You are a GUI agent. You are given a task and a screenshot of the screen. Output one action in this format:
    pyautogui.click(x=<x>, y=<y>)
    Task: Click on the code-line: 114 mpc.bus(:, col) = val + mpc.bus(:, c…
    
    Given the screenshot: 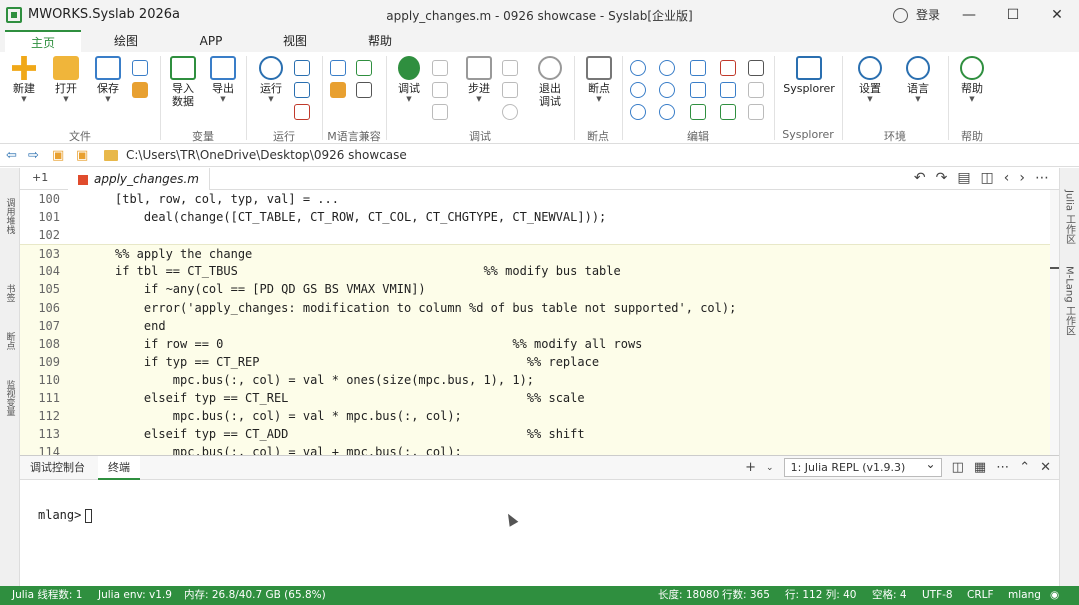 What is the action you would take?
    pyautogui.click(x=535, y=449)
    